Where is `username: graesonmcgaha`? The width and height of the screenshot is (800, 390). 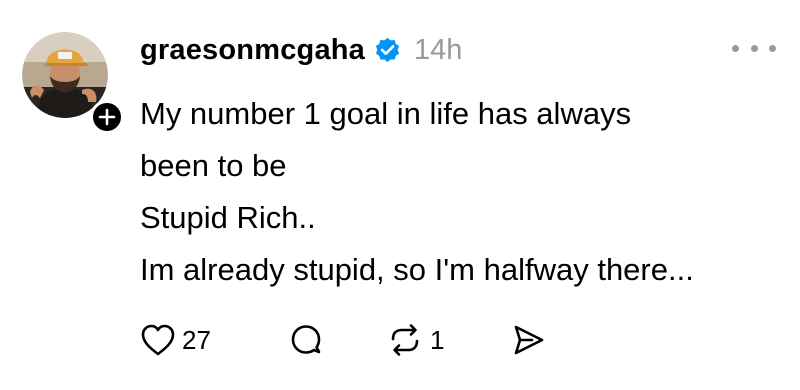
username: graesonmcgaha is located at coordinates (252, 50).